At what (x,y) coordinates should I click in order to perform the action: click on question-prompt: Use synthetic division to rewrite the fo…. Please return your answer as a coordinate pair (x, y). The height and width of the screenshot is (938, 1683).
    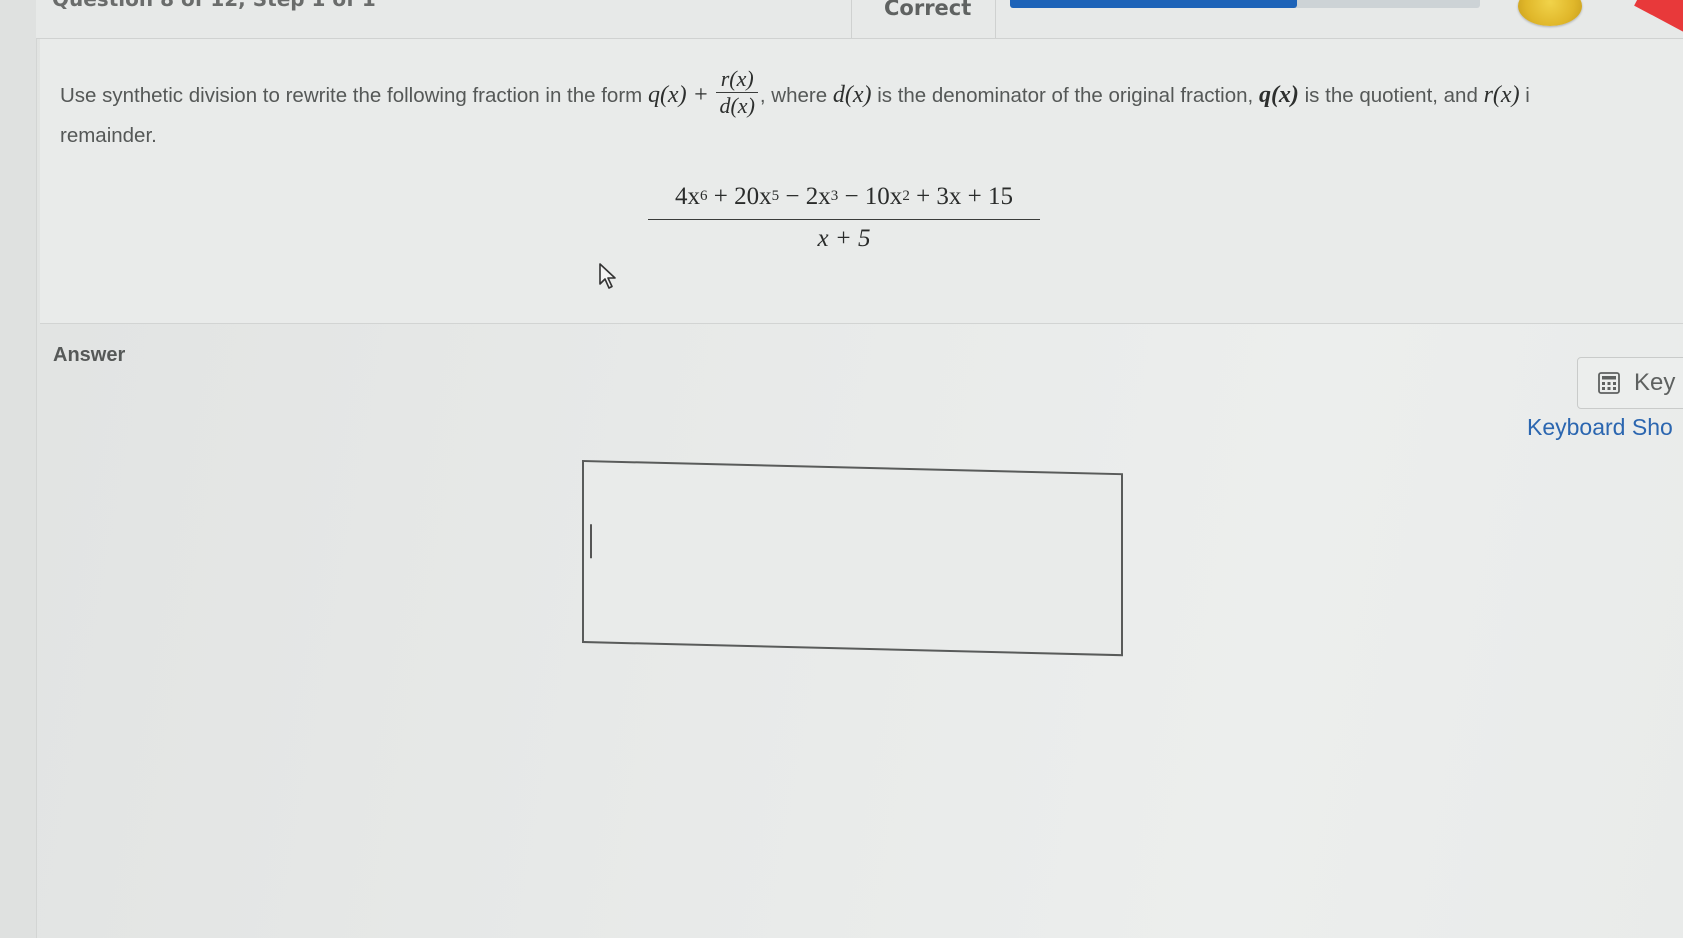
    Looking at the image, I should click on (795, 94).